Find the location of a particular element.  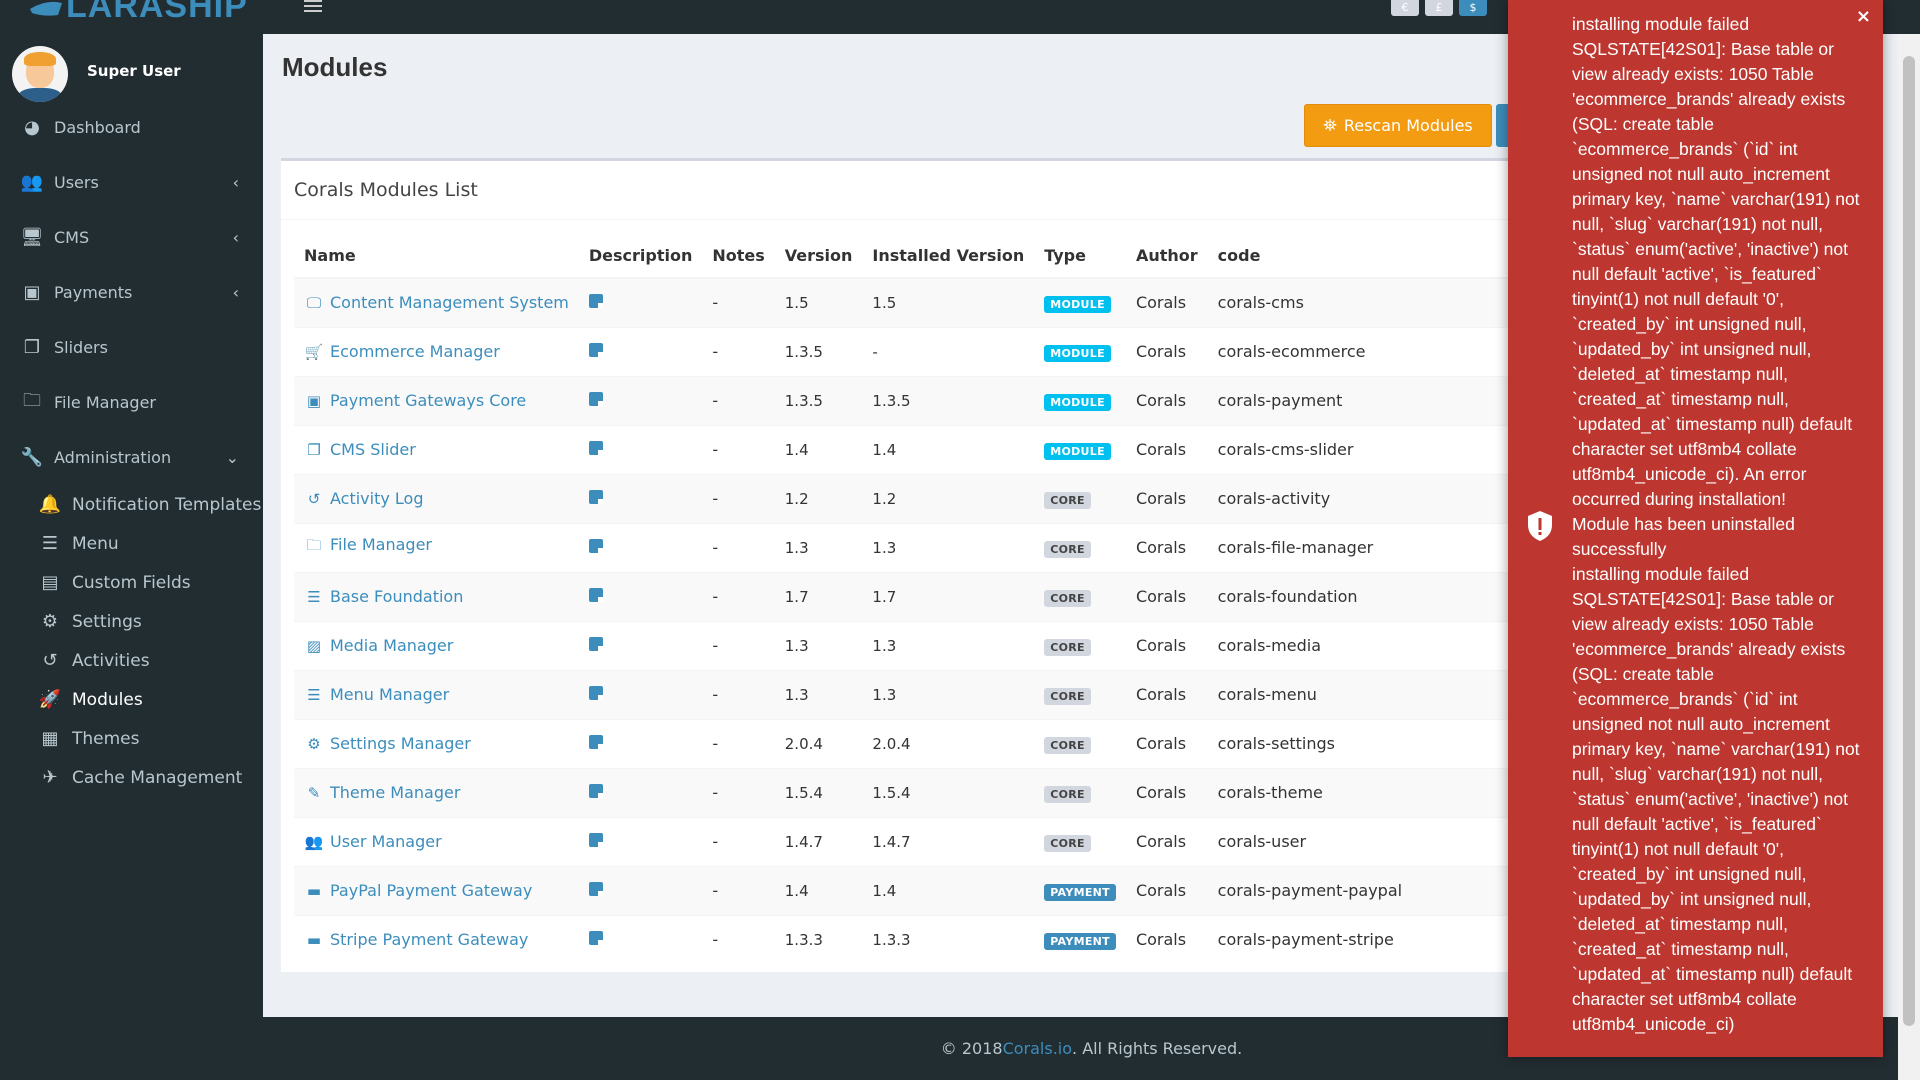

module-name-link: CMS Slider is located at coordinates (373, 449).